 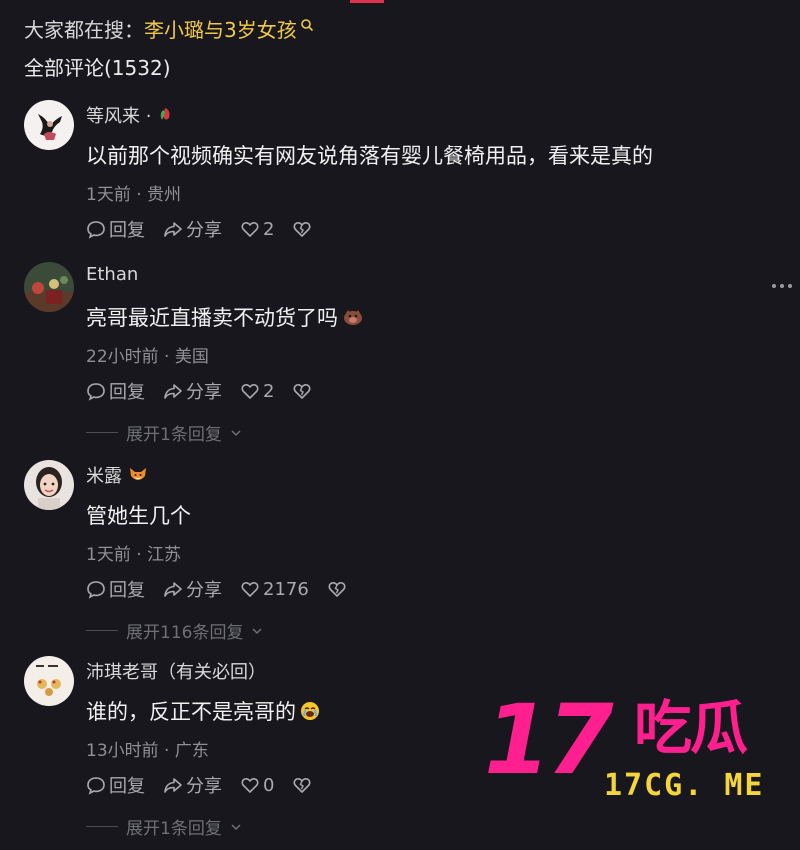 I want to click on comment-meta: 13小时前 · 广东, so click(x=147, y=751).